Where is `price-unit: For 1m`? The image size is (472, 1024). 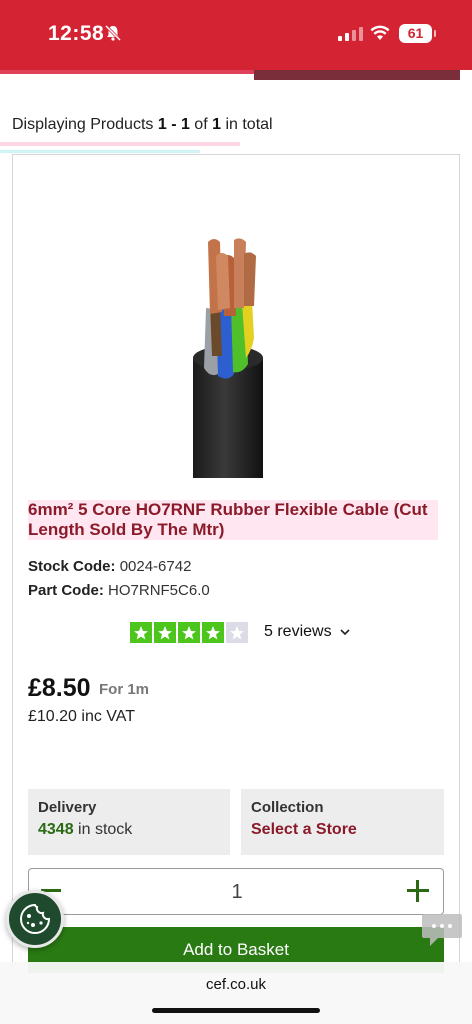
price-unit: For 1m is located at coordinates (124, 689).